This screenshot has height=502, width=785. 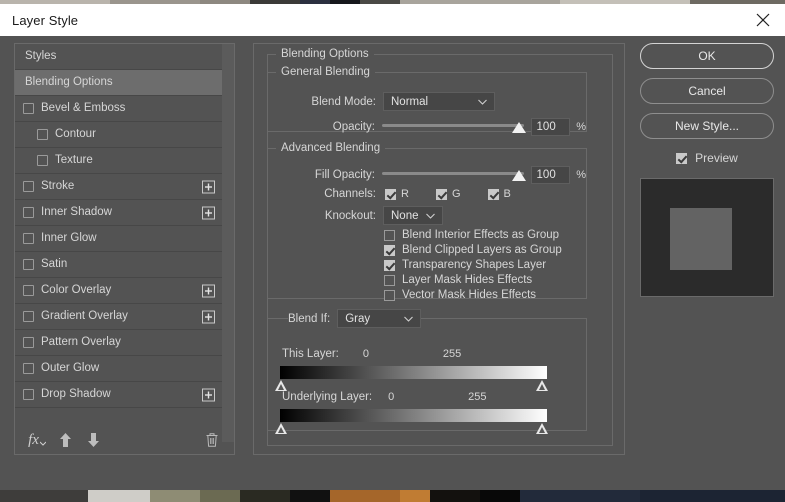 I want to click on advanced-checkbox-transparency-shapes-layer: Transparency Shapes Layer, so click(x=465, y=265).